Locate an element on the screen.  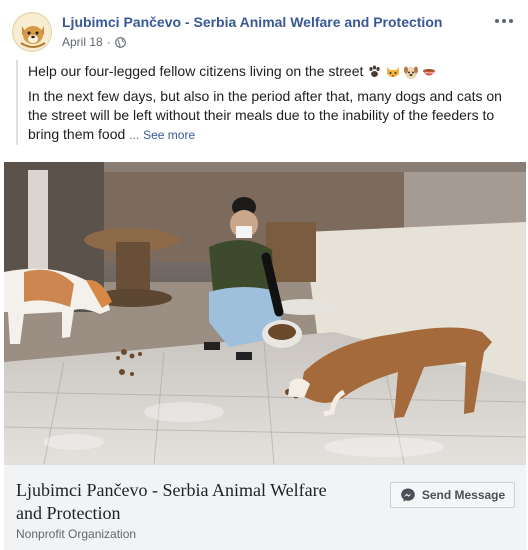
more-options-icon is located at coordinates (504, 21).